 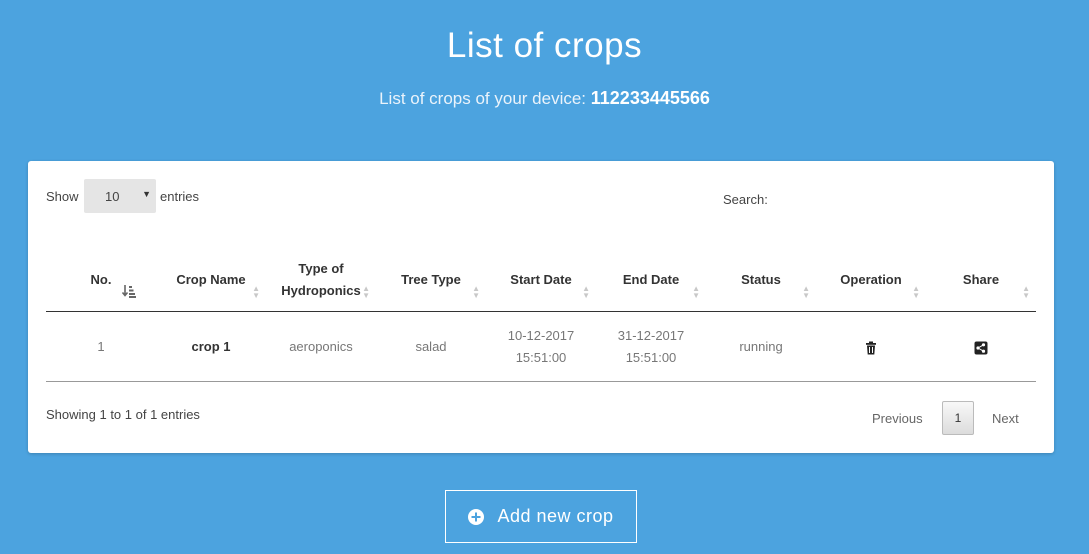 What do you see at coordinates (650, 98) in the screenshot?
I see `device-id: 112233445566` at bounding box center [650, 98].